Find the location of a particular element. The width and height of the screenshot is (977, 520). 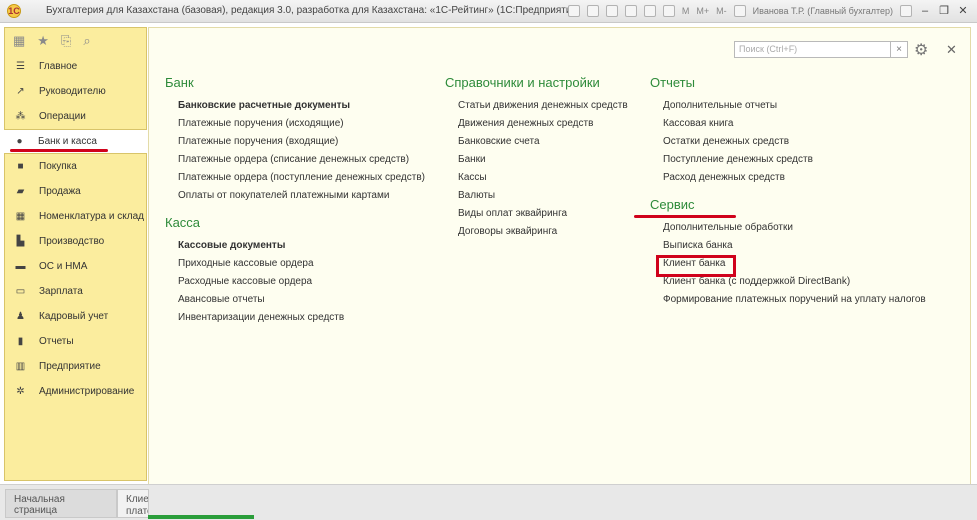

link-bank-accounts: Банковские счета is located at coordinates (543, 142).